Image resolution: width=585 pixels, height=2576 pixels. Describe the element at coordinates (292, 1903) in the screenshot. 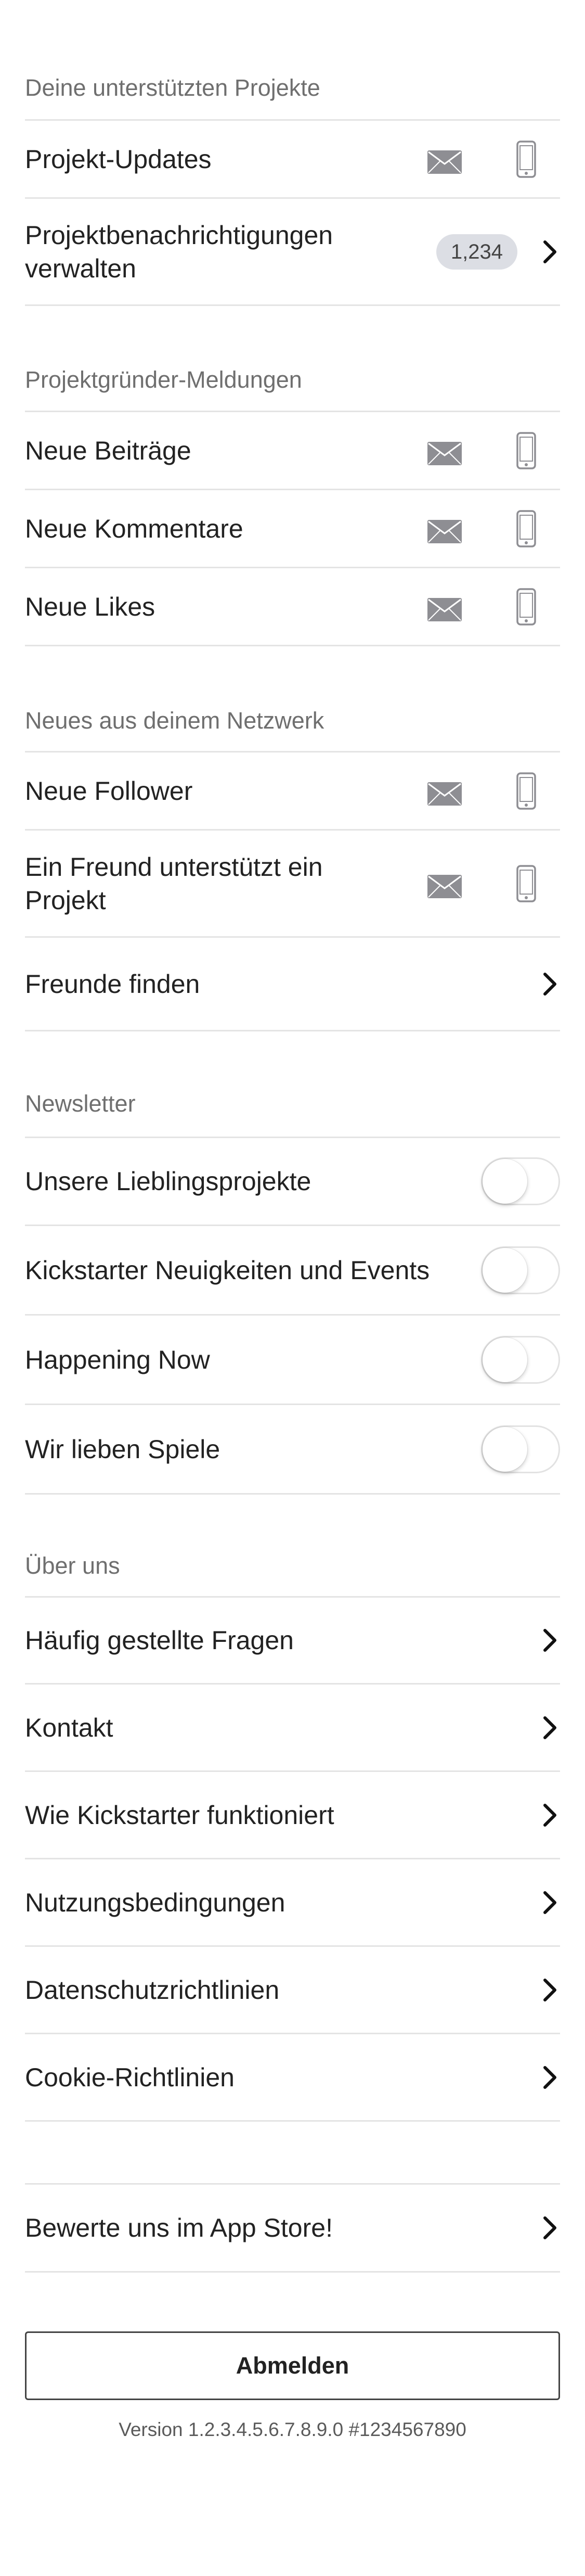

I see `row-terms: Nutzungsbedingungen` at that location.